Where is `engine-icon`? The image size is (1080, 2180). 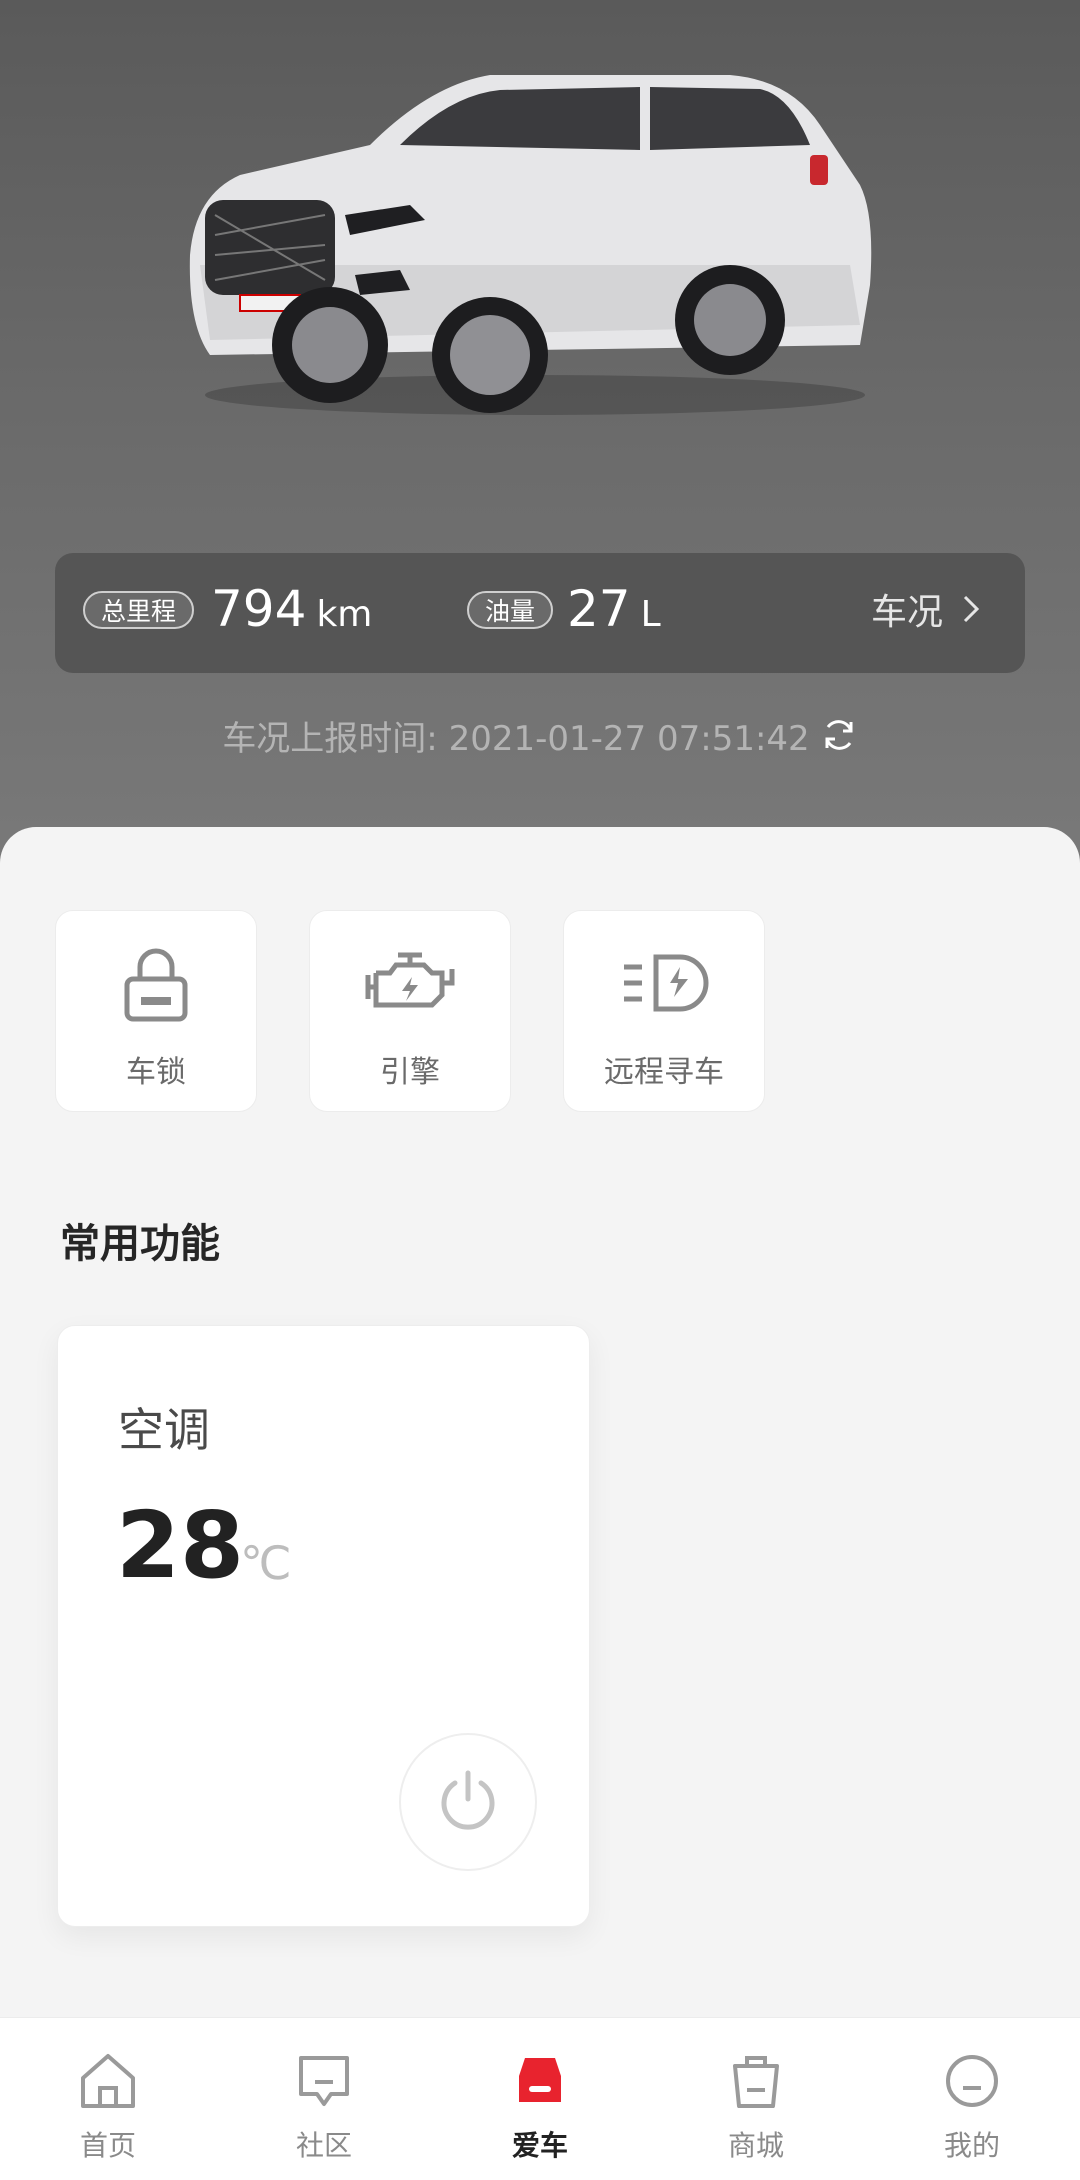
engine-icon is located at coordinates (410, 984).